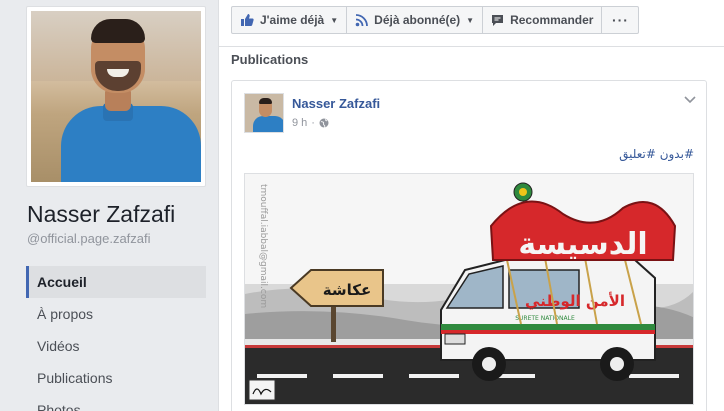  What do you see at coordinates (471, 46) in the screenshot?
I see `divider` at bounding box center [471, 46].